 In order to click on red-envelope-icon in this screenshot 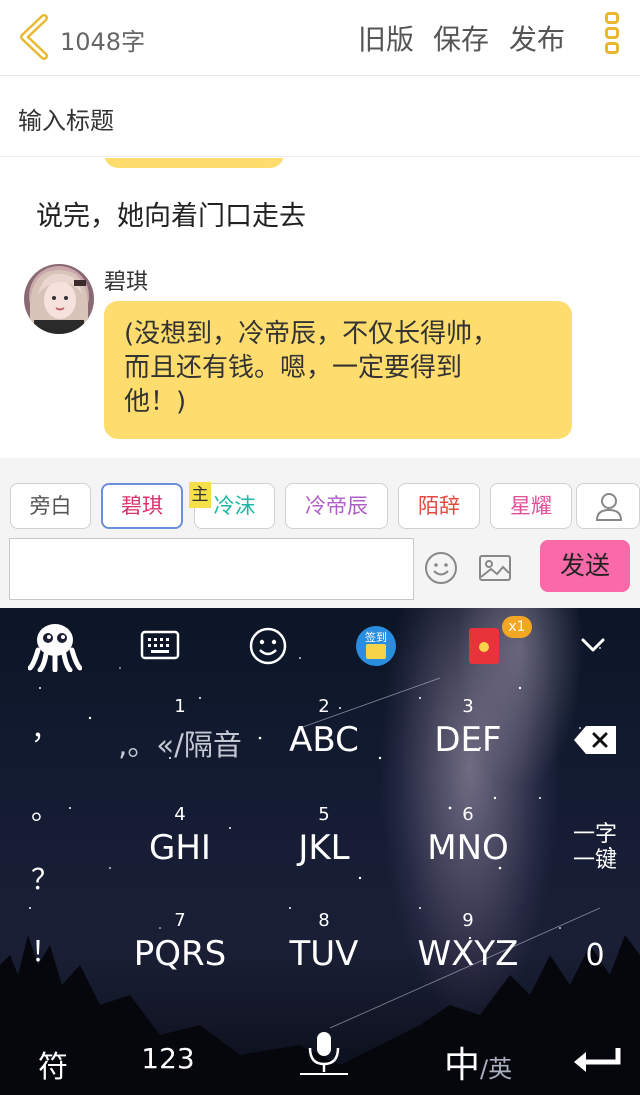, I will do `click(484, 646)`.